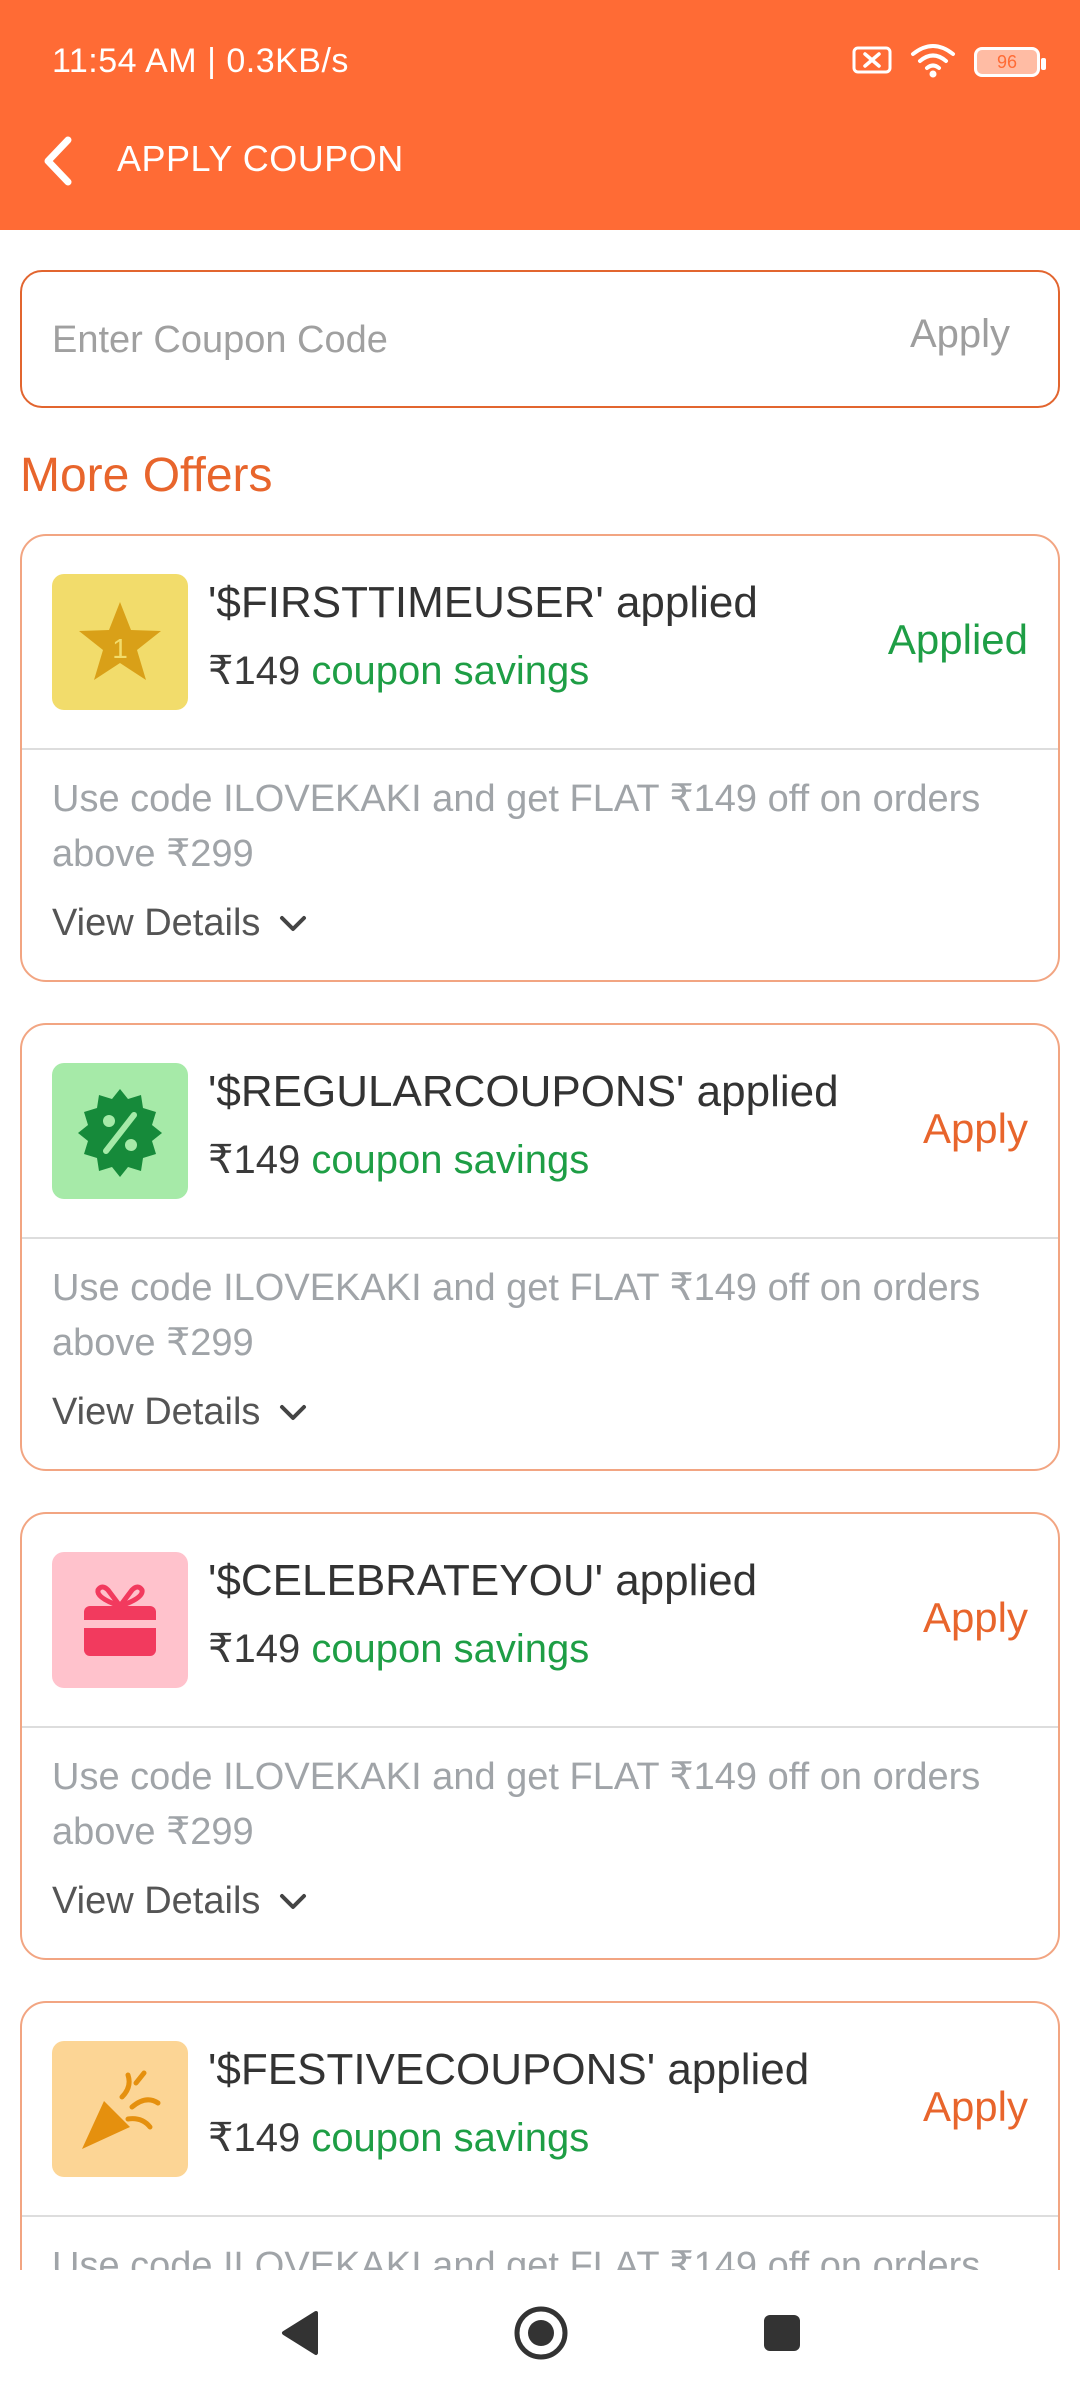  What do you see at coordinates (483, 1580) in the screenshot?
I see `offer-title: '$CELEBRATEYOU' applied` at bounding box center [483, 1580].